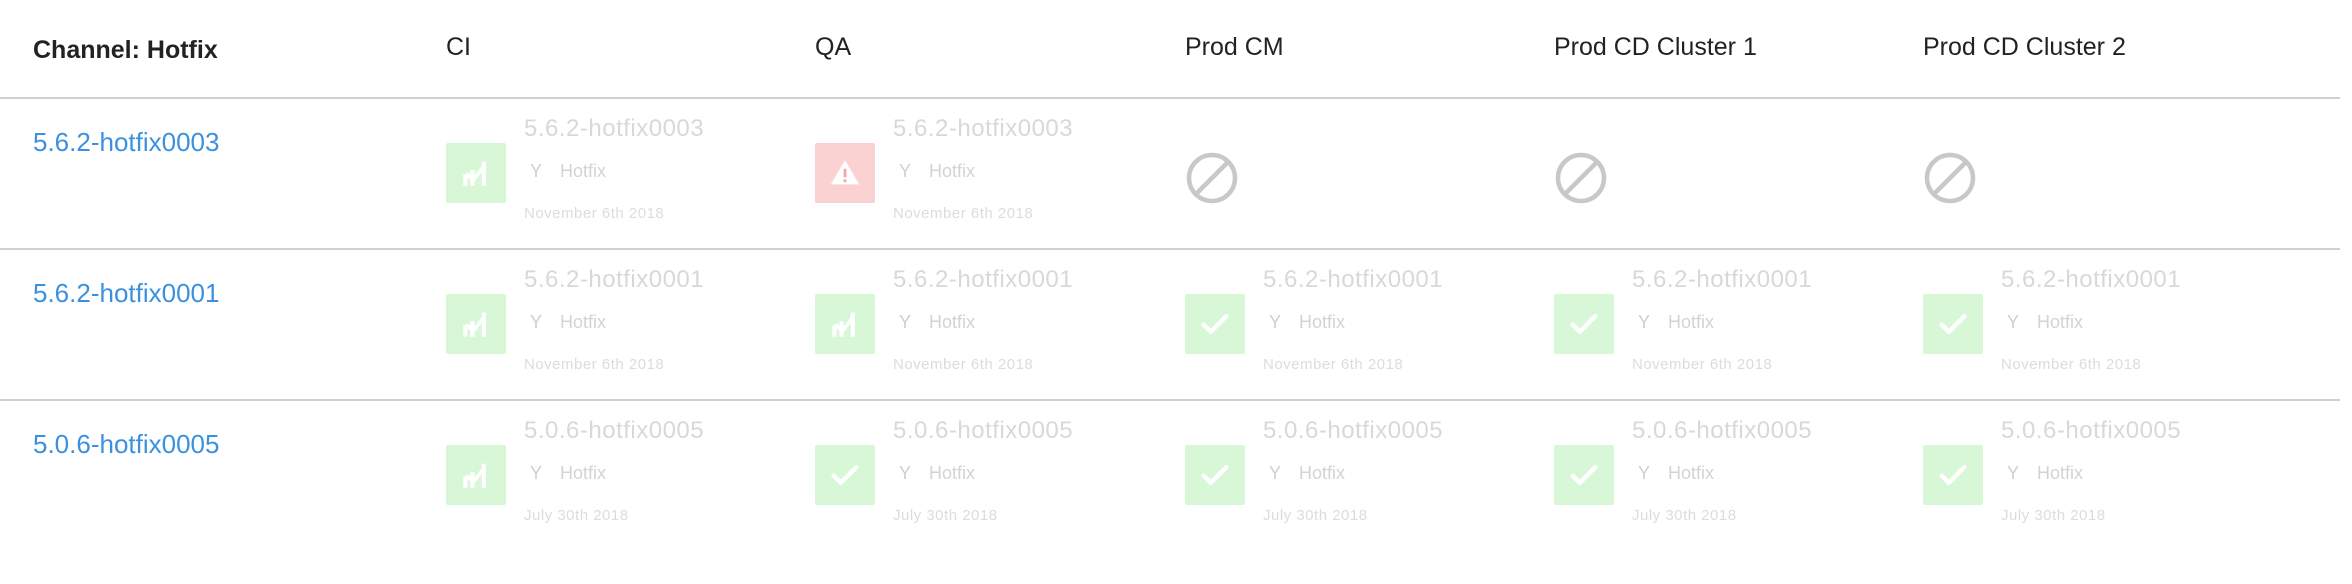 The image size is (2352, 584). I want to click on warning-icon, so click(845, 173).